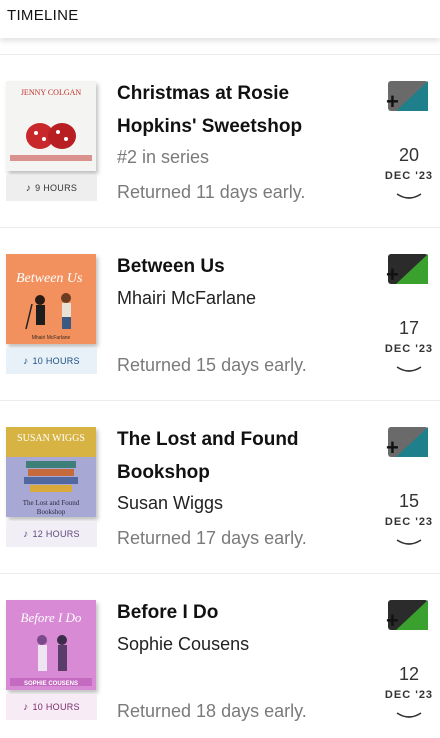 This screenshot has height=738, width=440. I want to click on listening-hours-badge: ♪ 12 HOURS, so click(51, 534).